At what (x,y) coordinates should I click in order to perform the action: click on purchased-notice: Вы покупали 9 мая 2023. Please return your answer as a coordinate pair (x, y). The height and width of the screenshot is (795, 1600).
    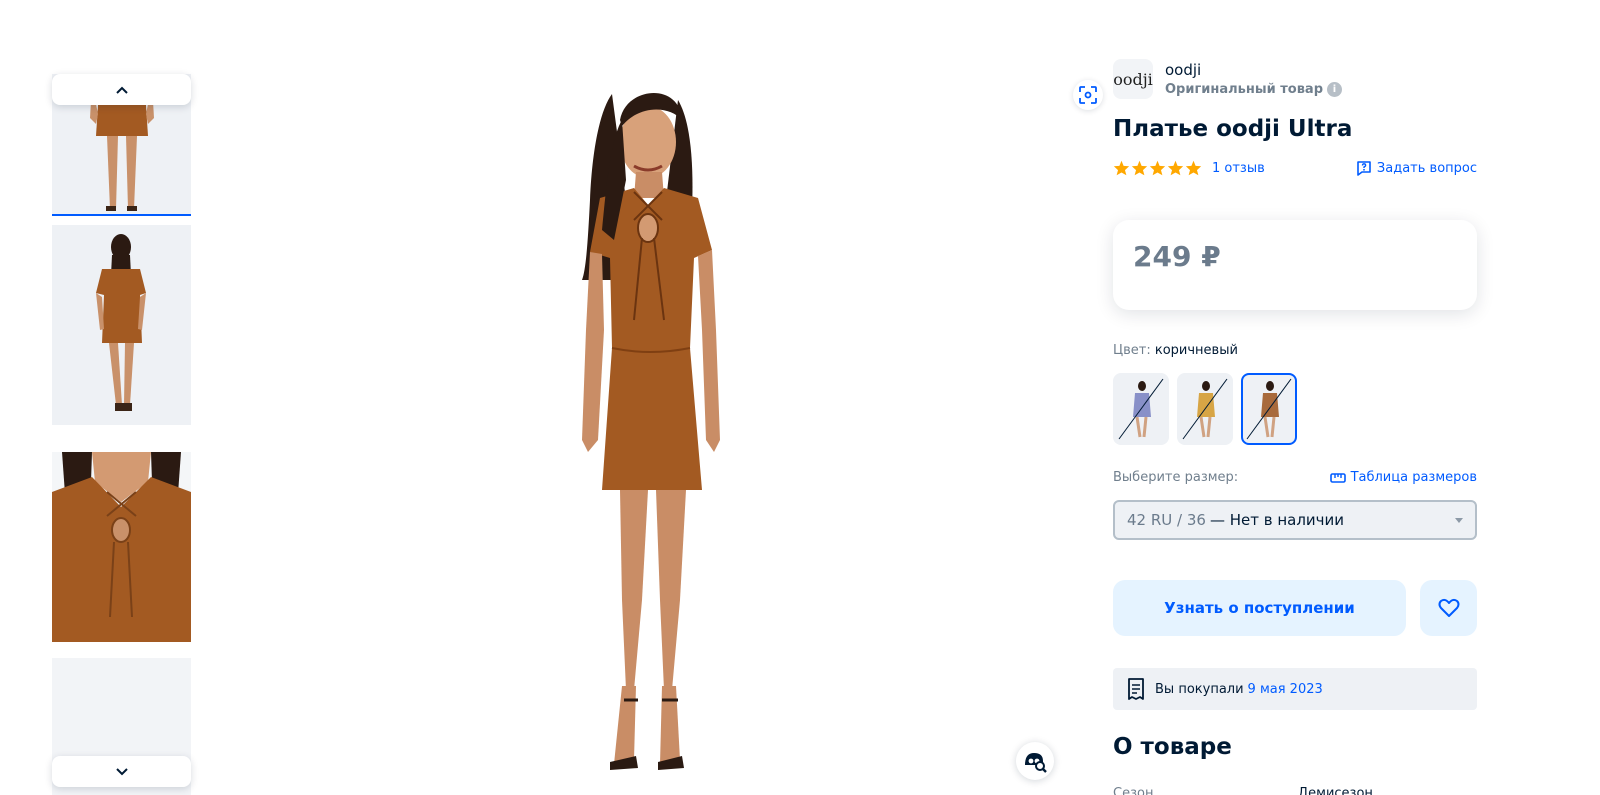
    Looking at the image, I should click on (1295, 689).